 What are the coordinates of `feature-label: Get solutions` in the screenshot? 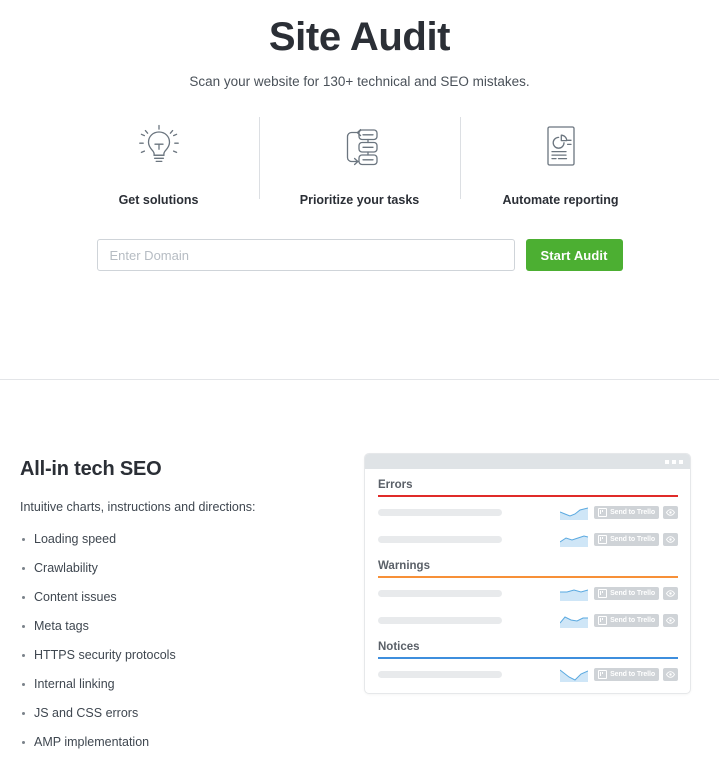 It's located at (158, 200).